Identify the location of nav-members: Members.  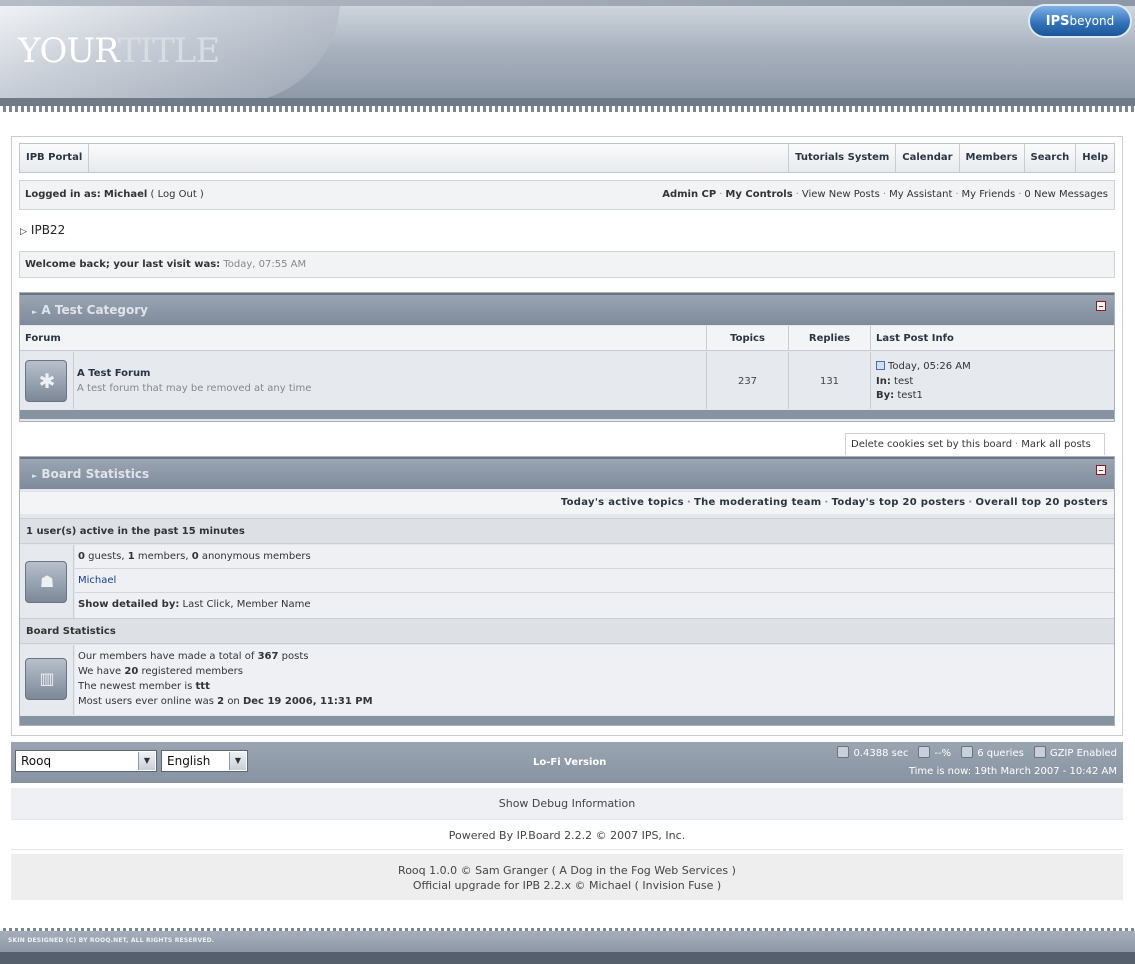
(991, 158).